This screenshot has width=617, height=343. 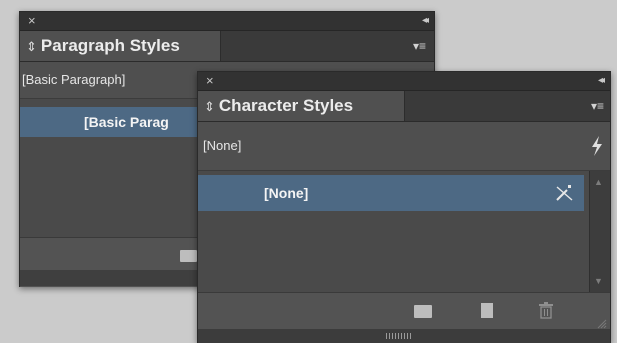 I want to click on current-style-bar: [None], so click(x=404, y=146).